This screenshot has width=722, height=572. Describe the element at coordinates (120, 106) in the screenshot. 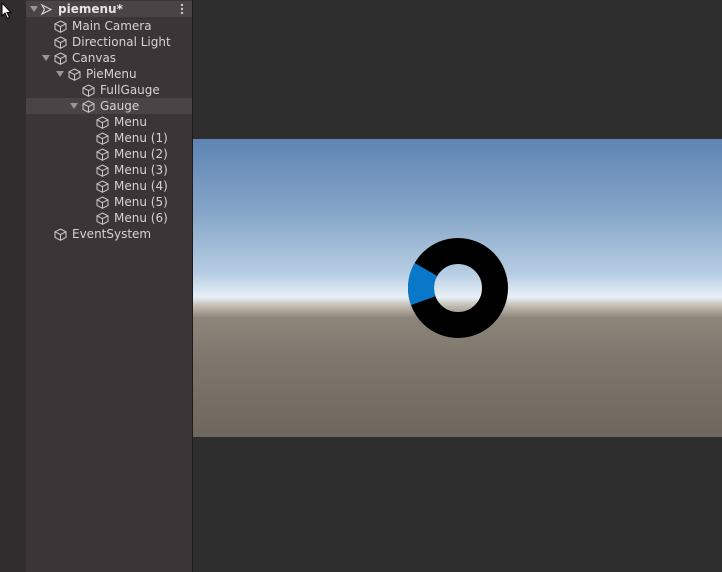

I see `hierarchy-item-label: Gauge` at that location.